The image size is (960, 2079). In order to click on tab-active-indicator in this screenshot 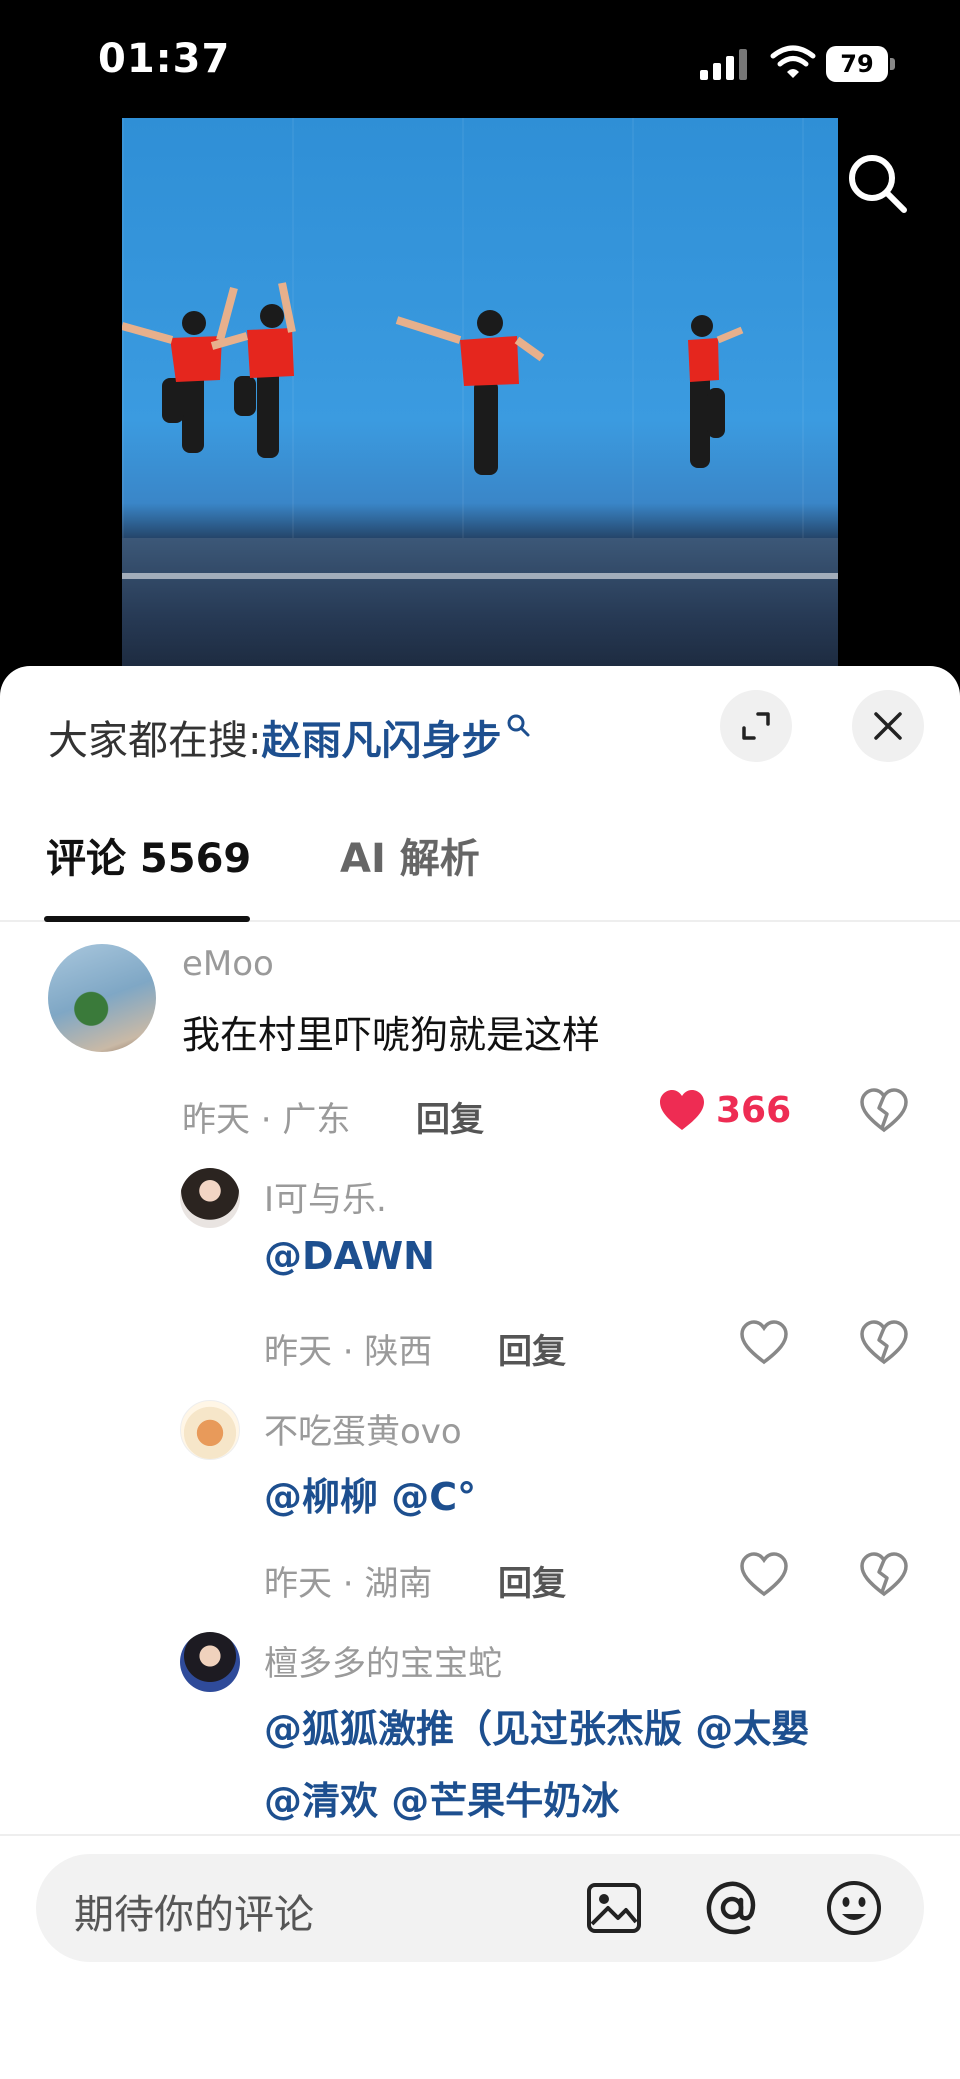, I will do `click(147, 919)`.